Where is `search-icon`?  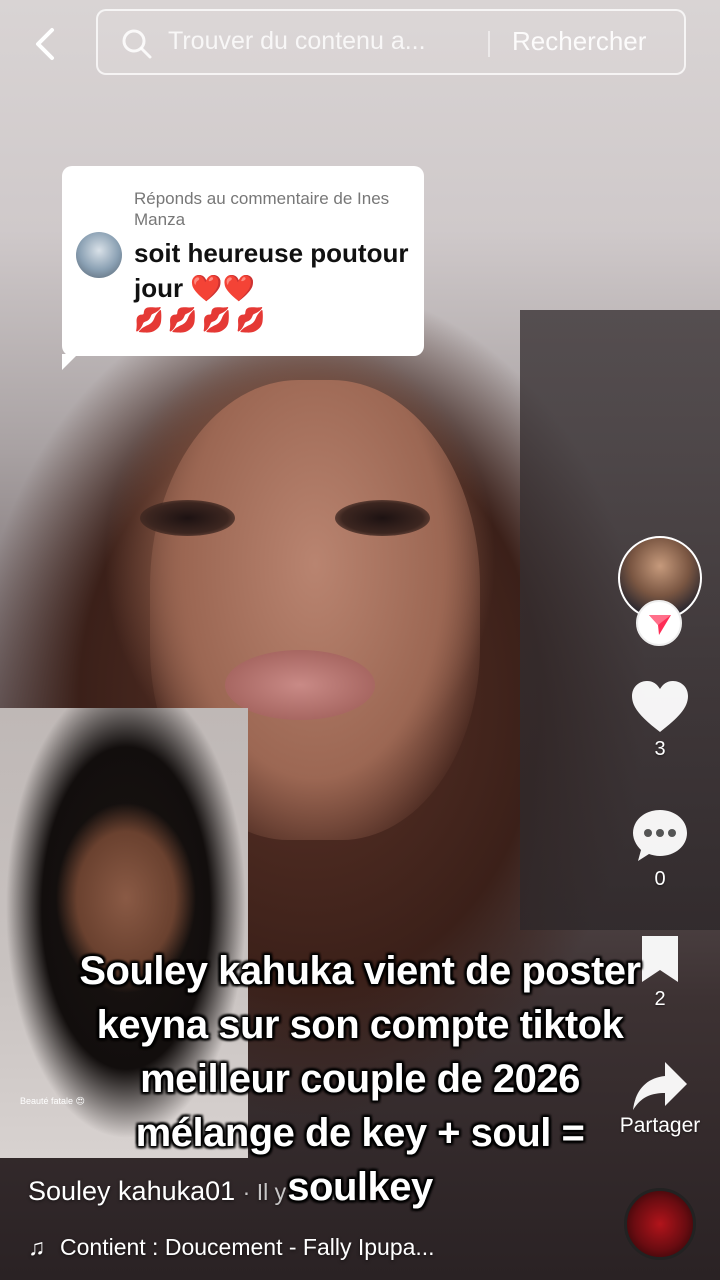
search-icon is located at coordinates (137, 44).